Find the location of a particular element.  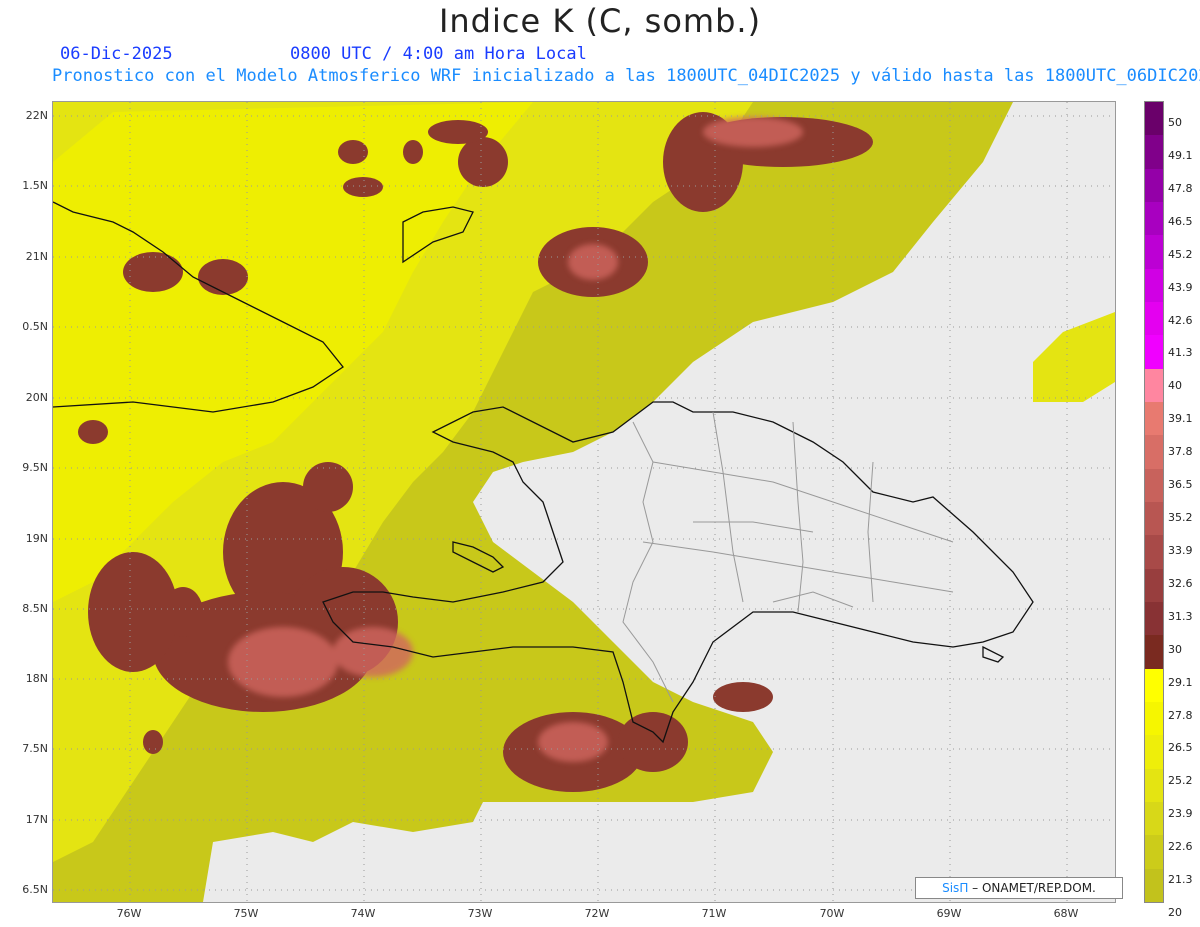

colorbar-label: 42.6 is located at coordinates (1180, 320).